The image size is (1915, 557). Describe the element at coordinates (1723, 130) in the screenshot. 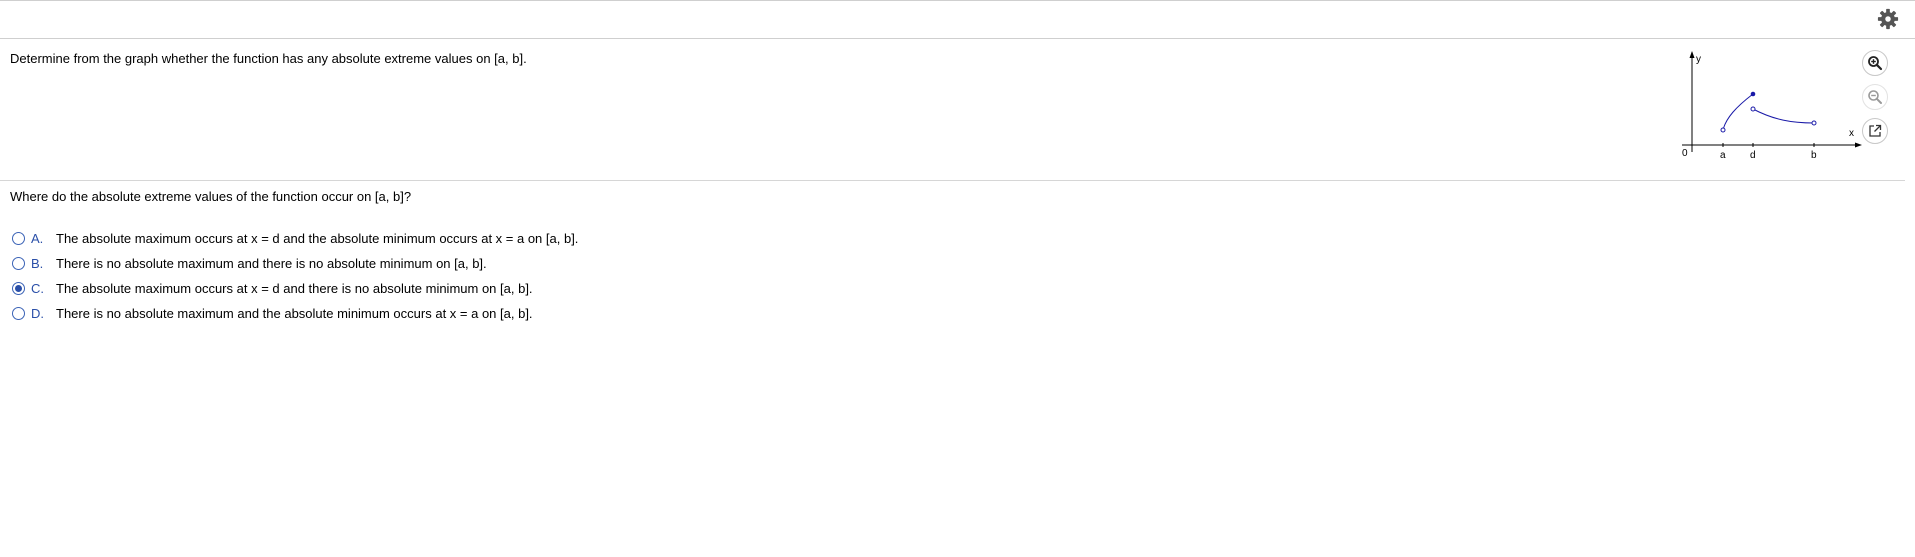

I see `open-point-a` at that location.